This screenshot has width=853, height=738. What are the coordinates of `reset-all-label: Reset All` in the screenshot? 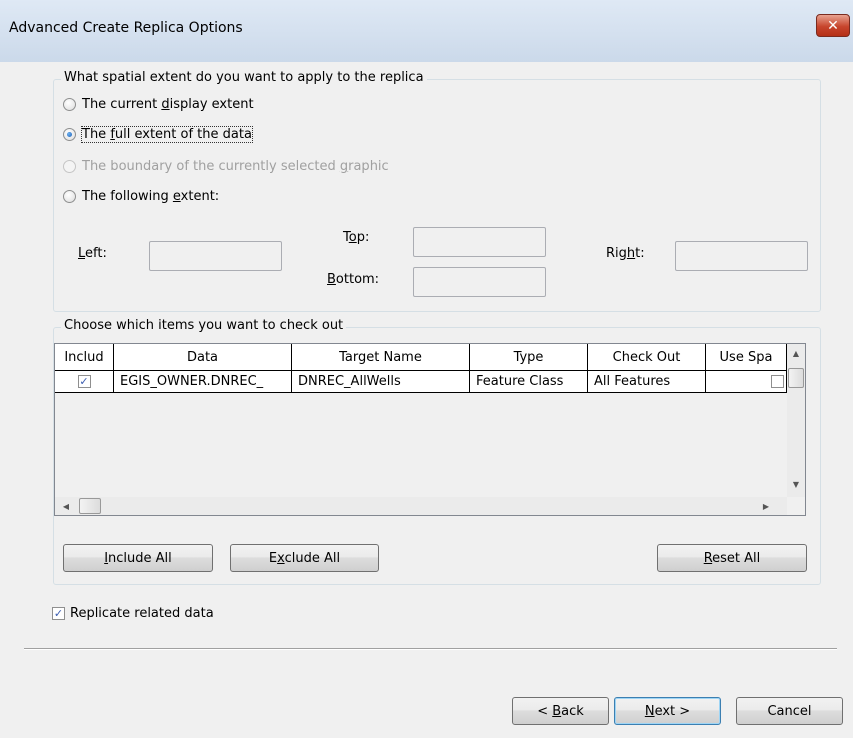 It's located at (732, 558).